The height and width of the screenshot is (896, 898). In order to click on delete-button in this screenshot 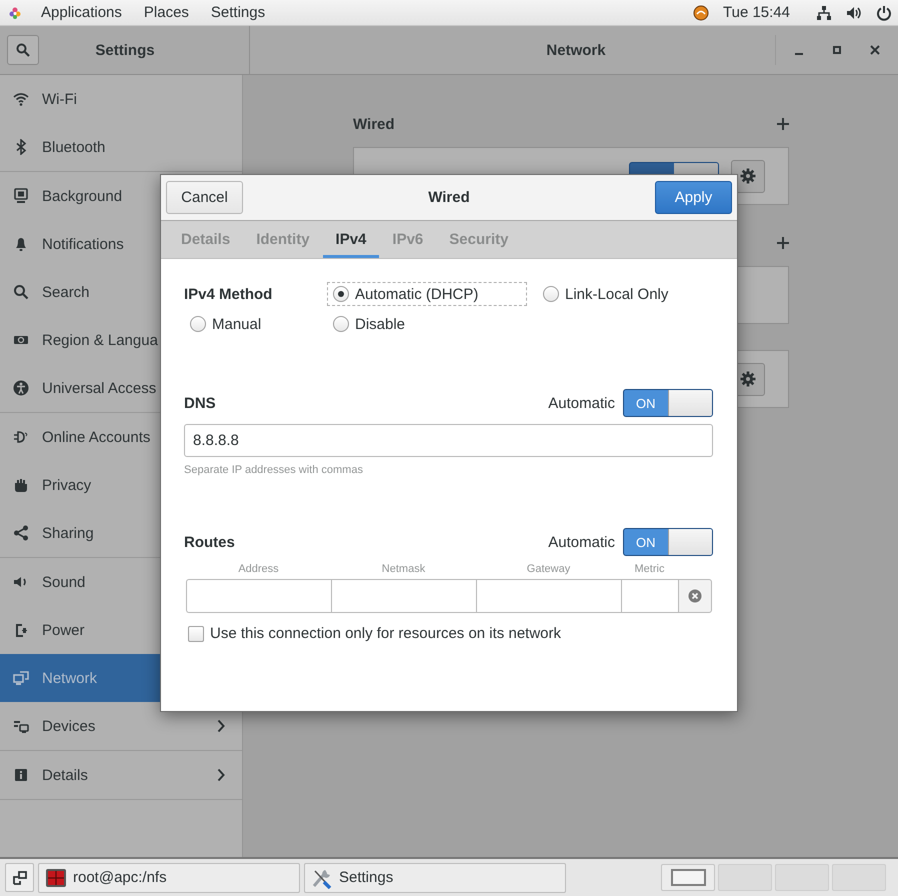, I will do `click(695, 596)`.